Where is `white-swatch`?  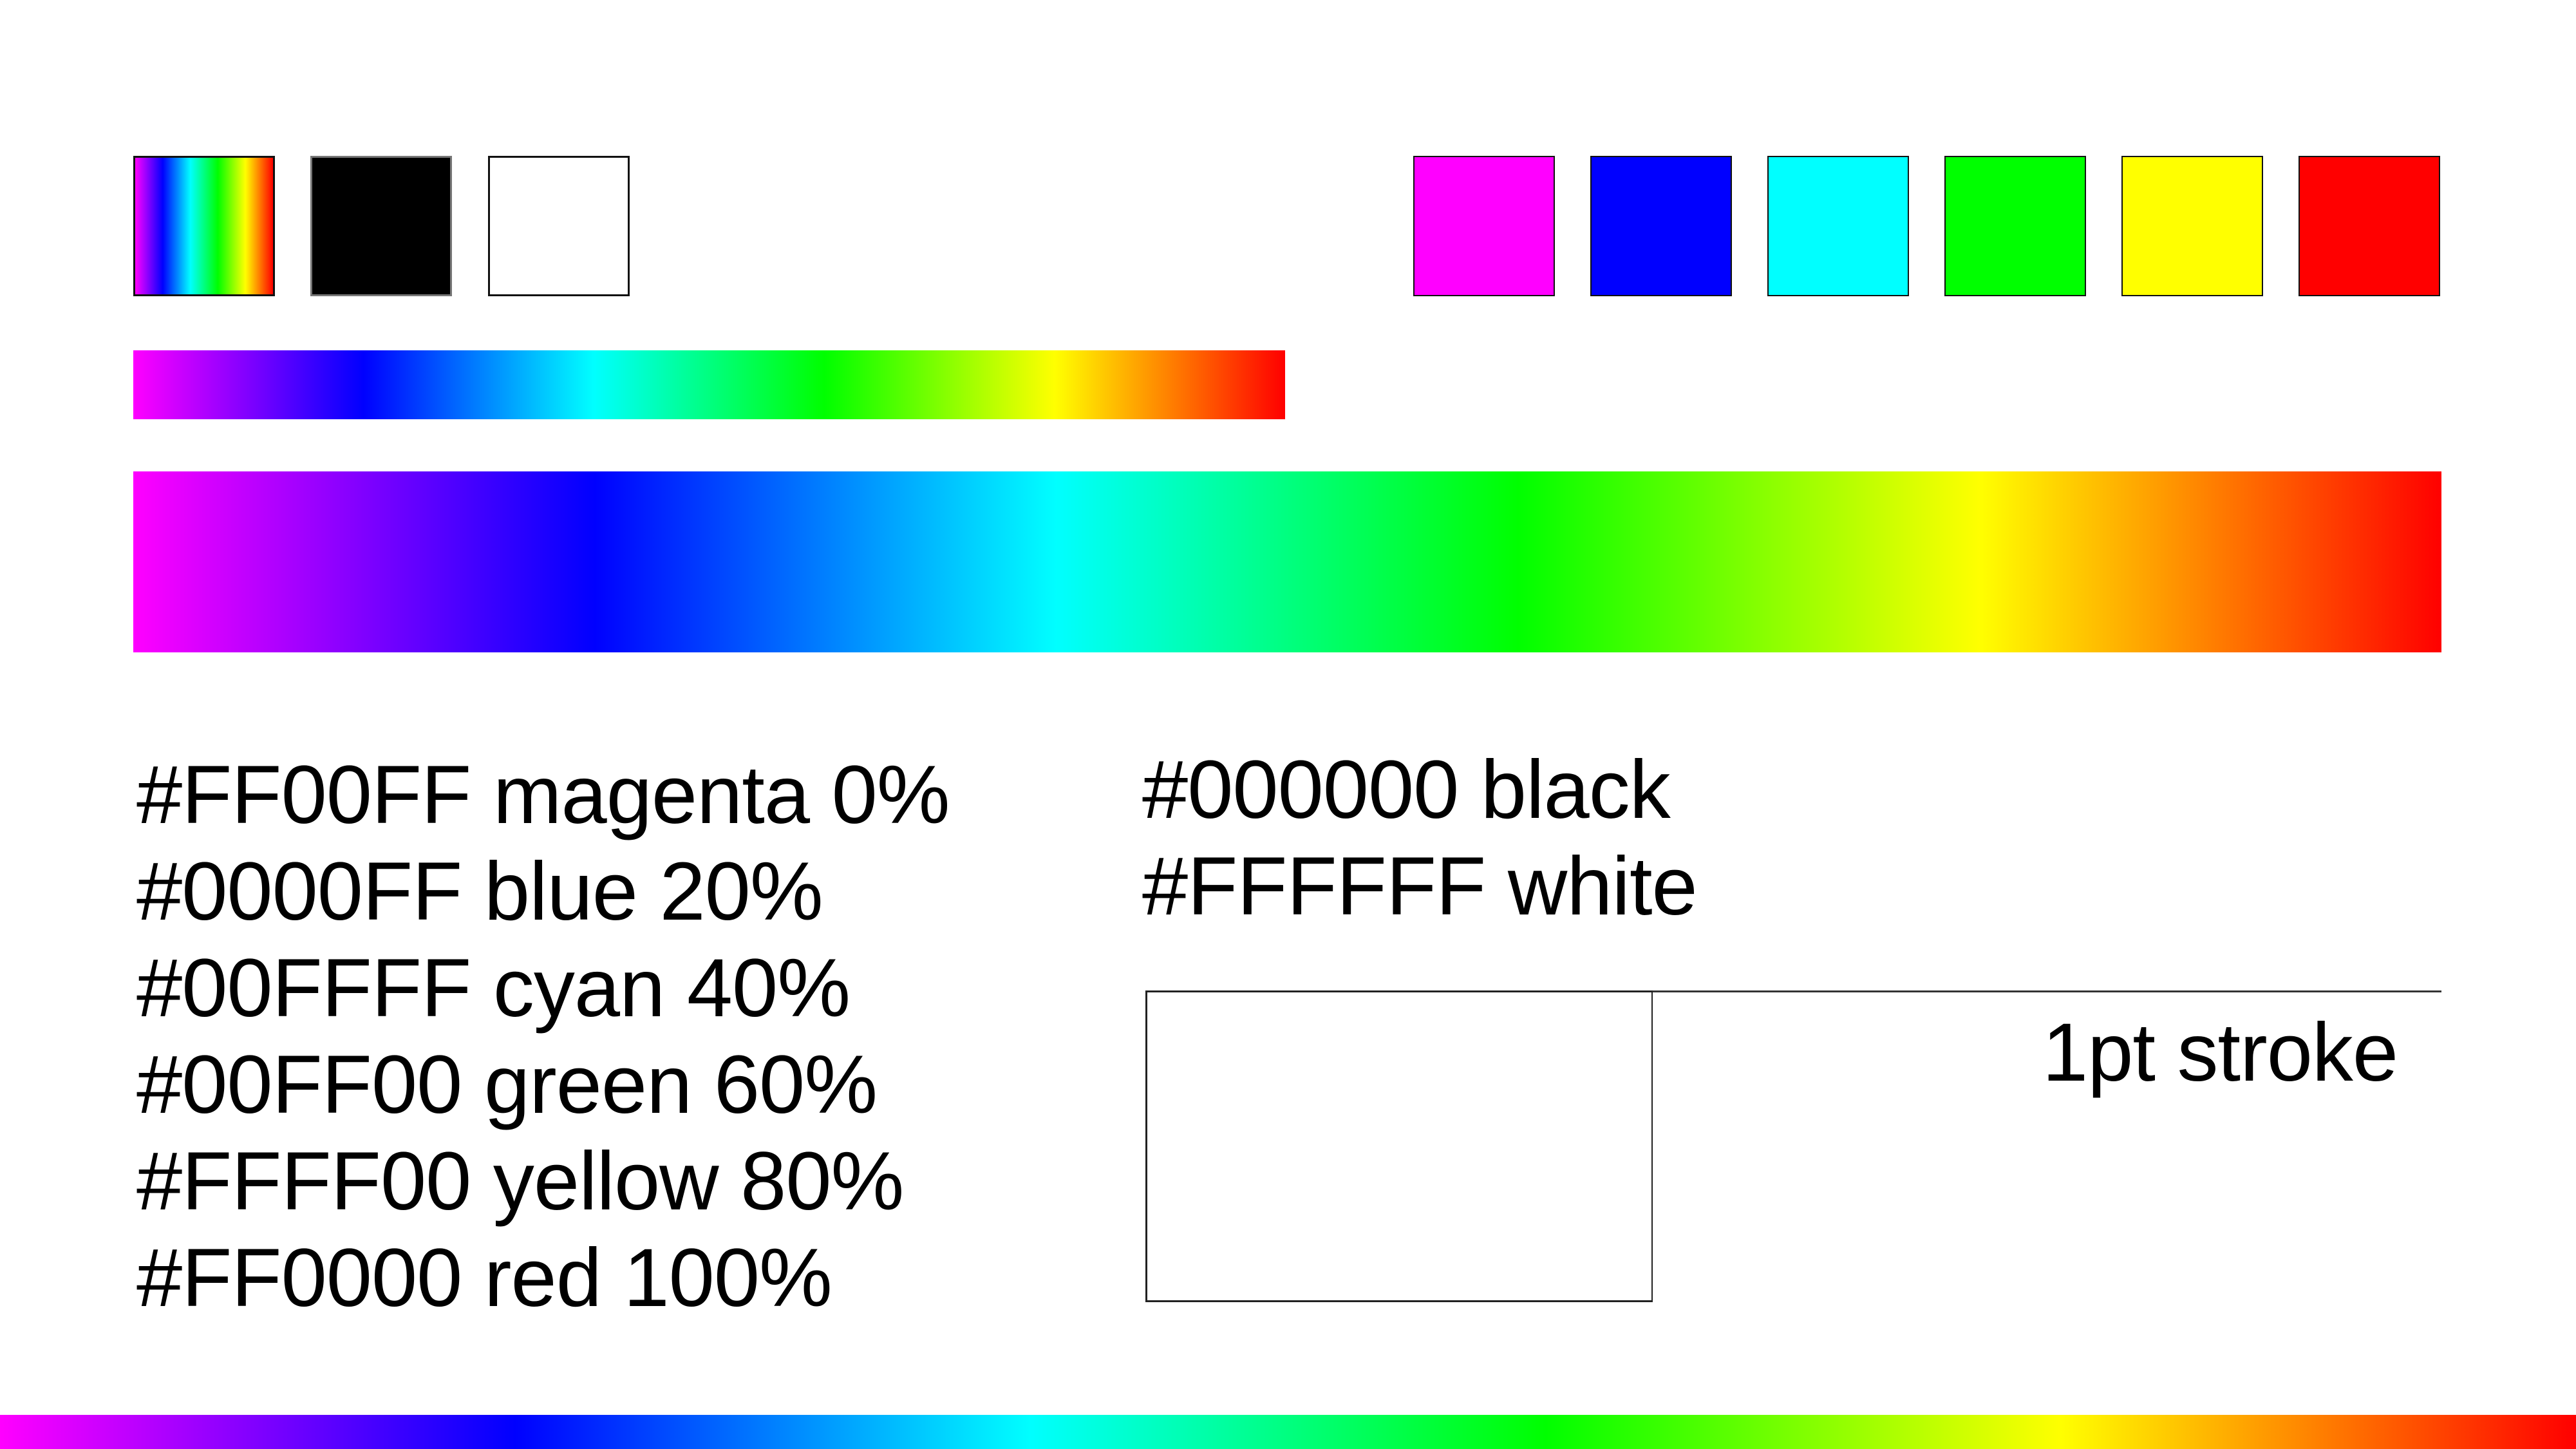 white-swatch is located at coordinates (559, 226).